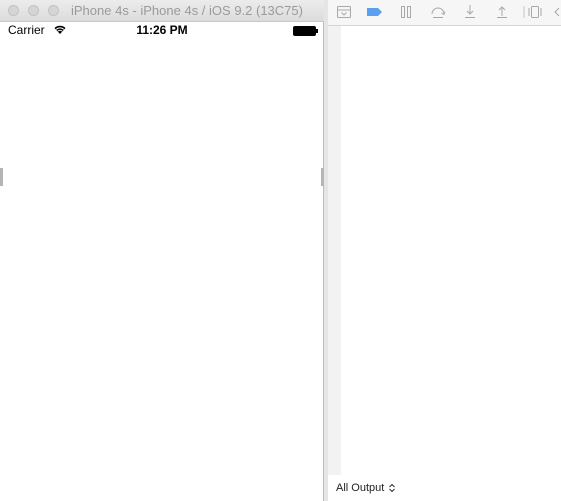 Image resolution: width=561 pixels, height=501 pixels. I want to click on left-resize-handle, so click(1, 177).